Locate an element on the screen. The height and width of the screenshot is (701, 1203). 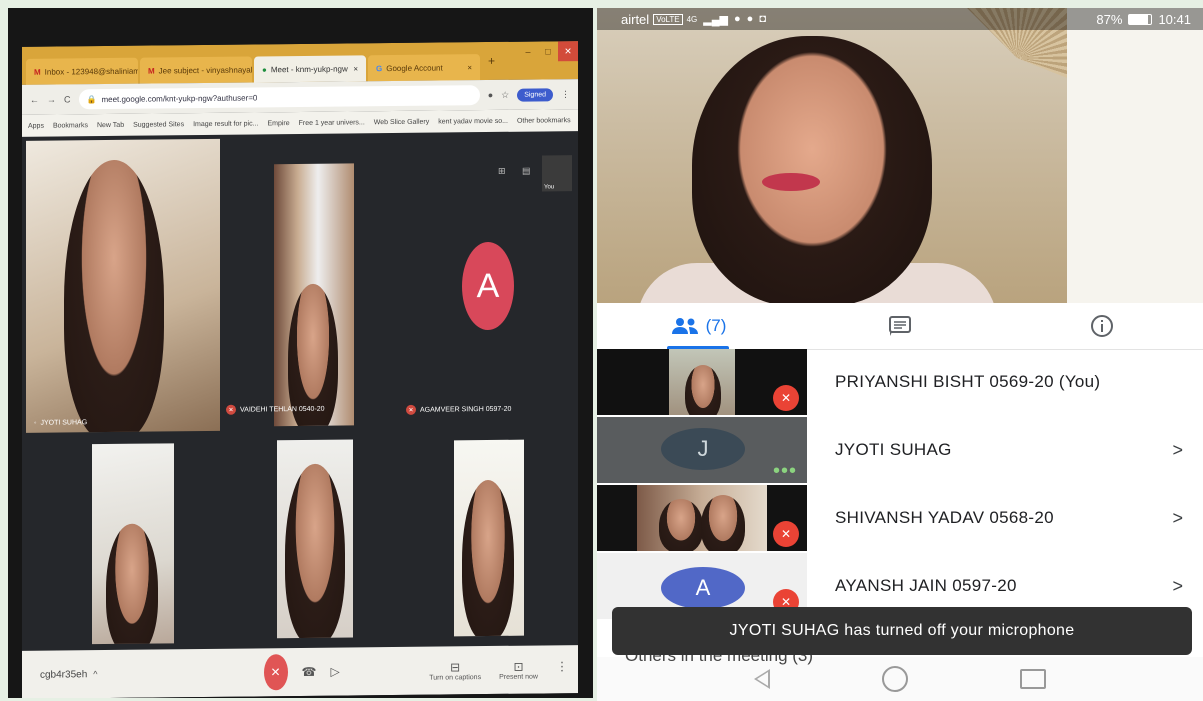
panel-tabs: (7) is located at coordinates (900, 326).